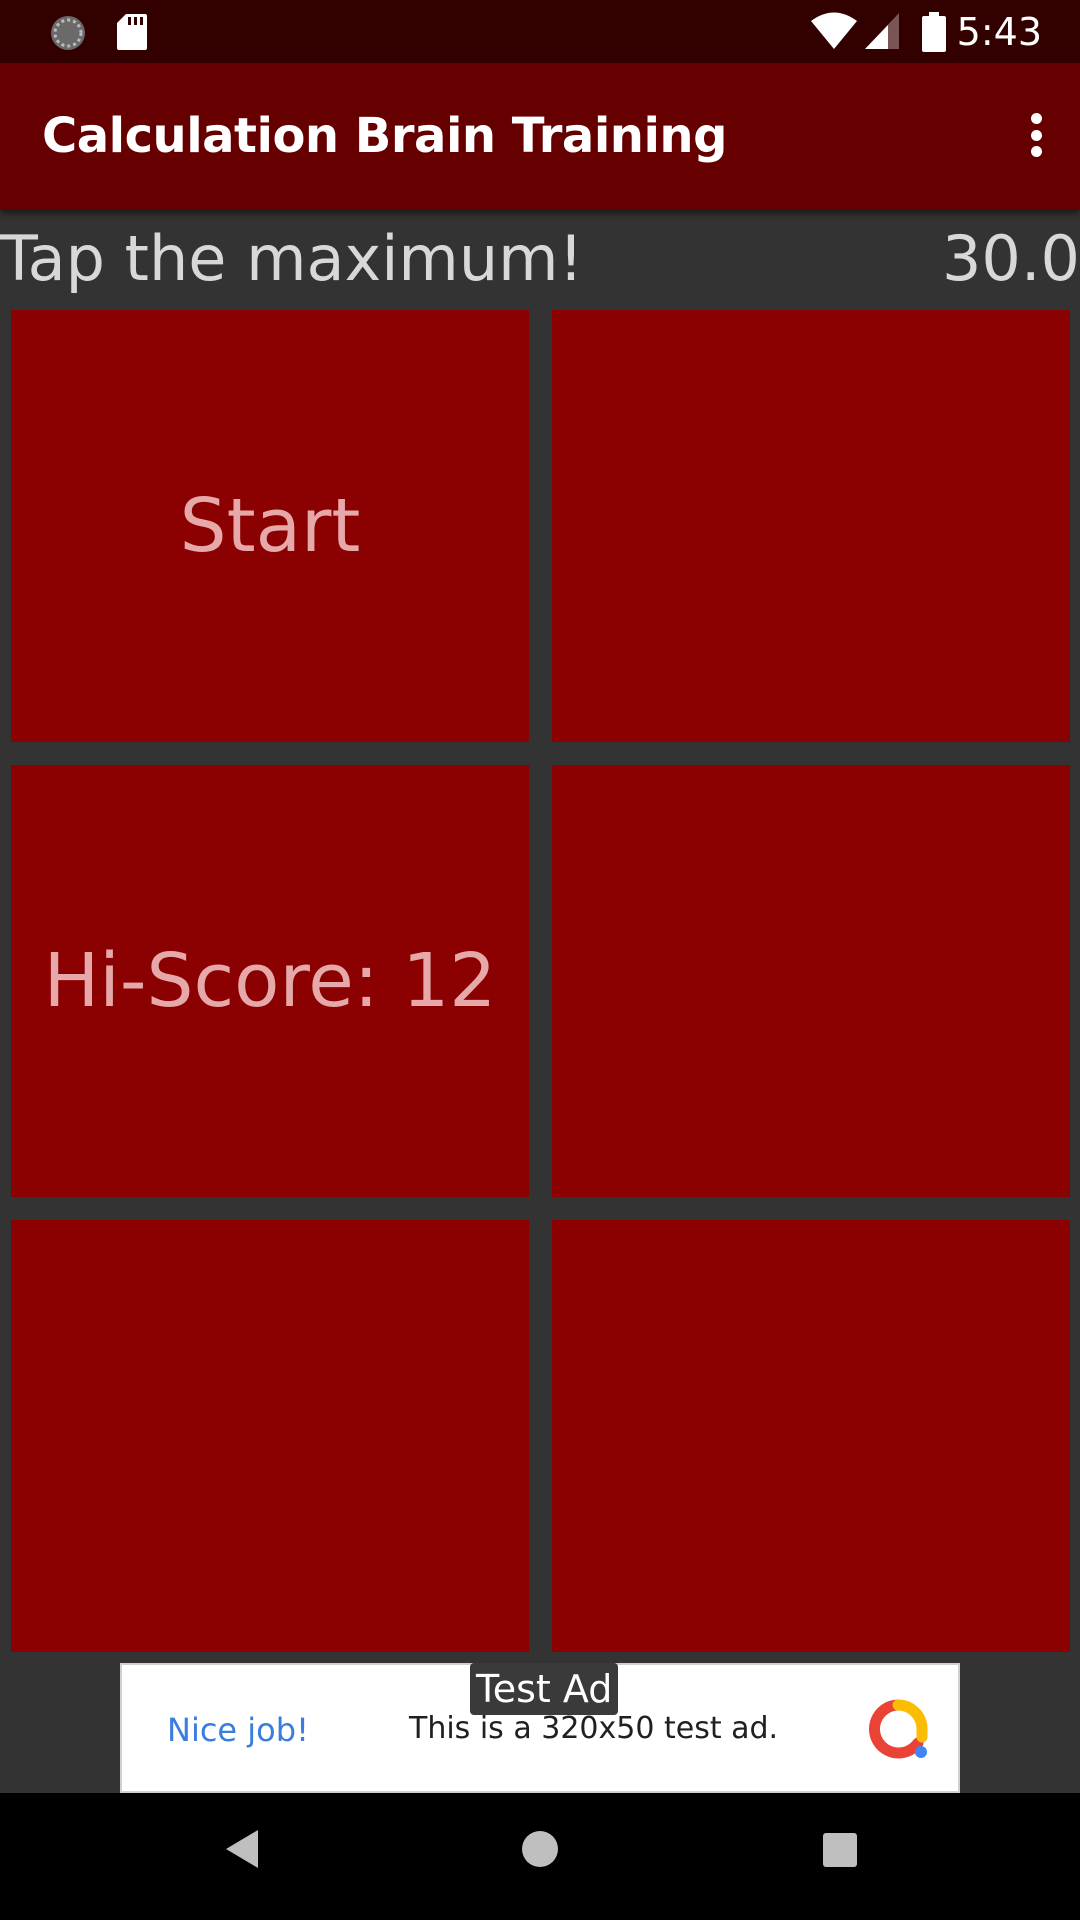 The image size is (1080, 1920). I want to click on instruction-text: Tap the maximum!, so click(292, 258).